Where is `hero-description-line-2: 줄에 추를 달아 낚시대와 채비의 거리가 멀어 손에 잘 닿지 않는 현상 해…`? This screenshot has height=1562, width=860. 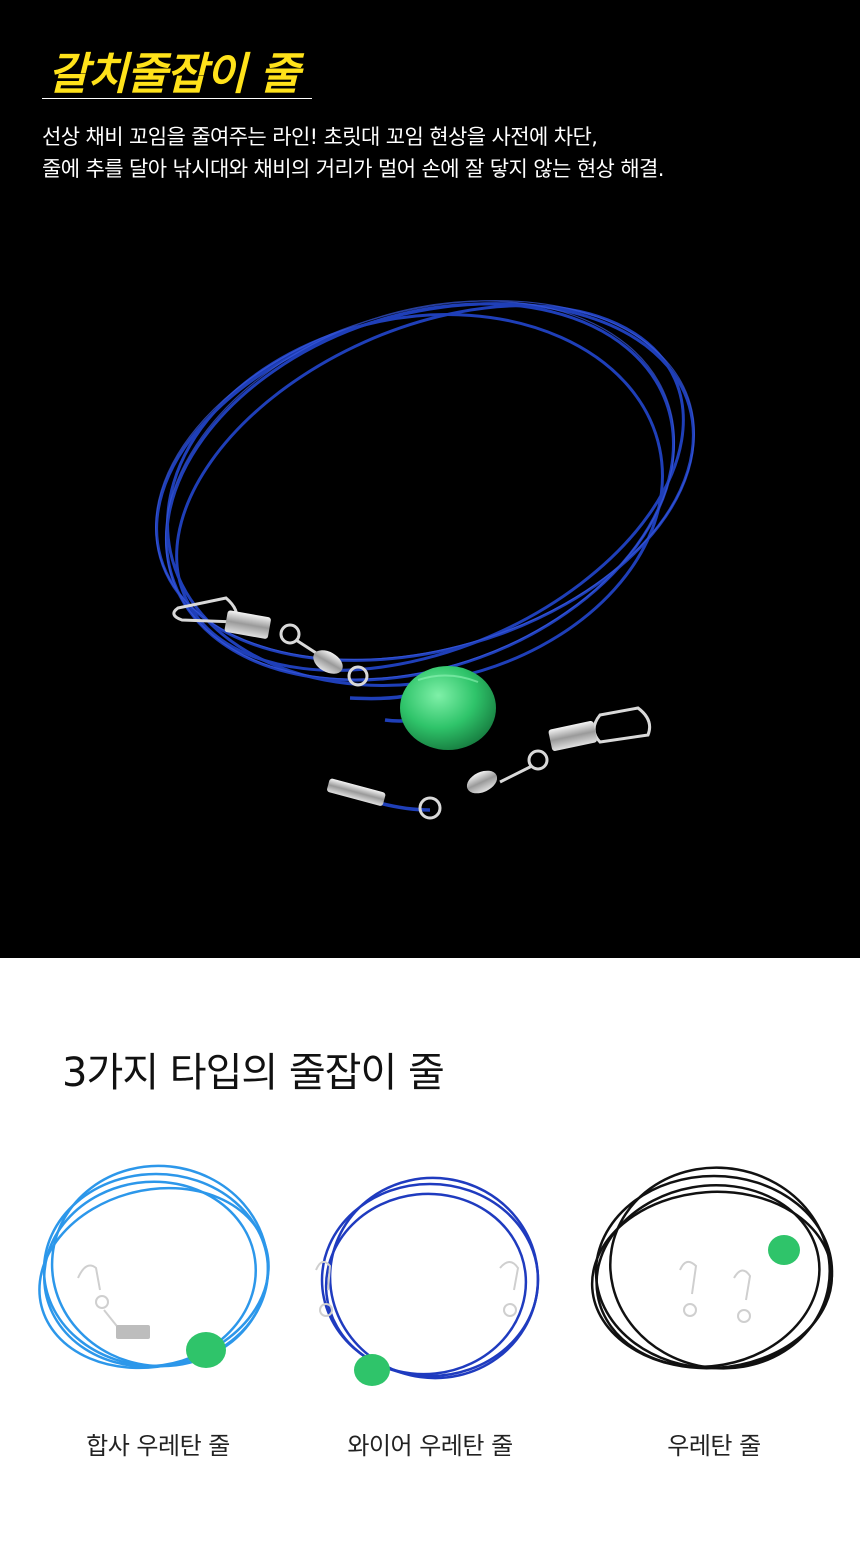 hero-description-line-2: 줄에 추를 달아 낚시대와 채비의 거리가 멀어 손에 잘 닿지 않는 현상 해… is located at coordinates (353, 169).